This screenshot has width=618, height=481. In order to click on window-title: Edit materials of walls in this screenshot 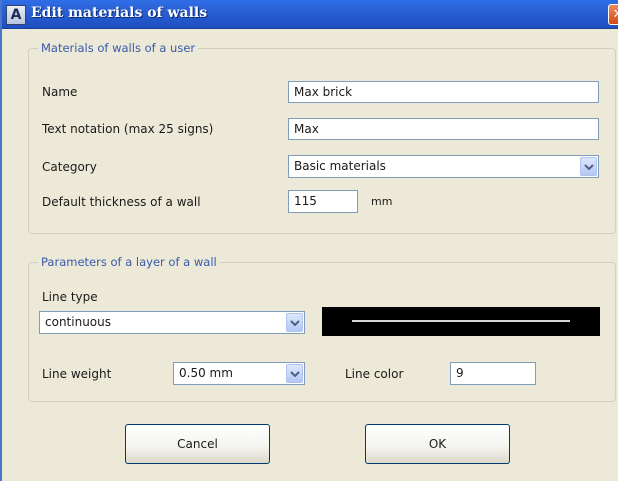, I will do `click(119, 13)`.